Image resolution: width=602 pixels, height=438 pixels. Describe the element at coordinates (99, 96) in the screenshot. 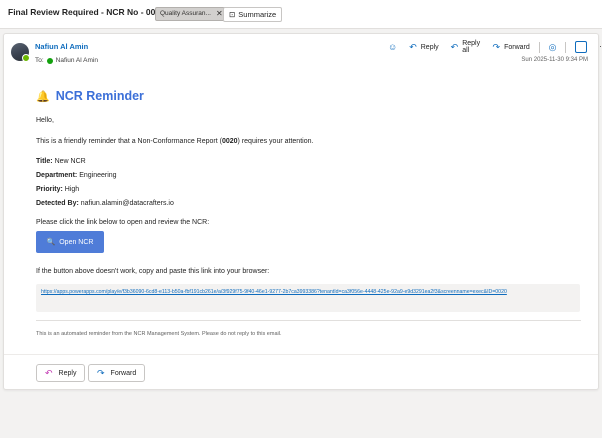

I see `headline-text: NCR Reminder` at that location.